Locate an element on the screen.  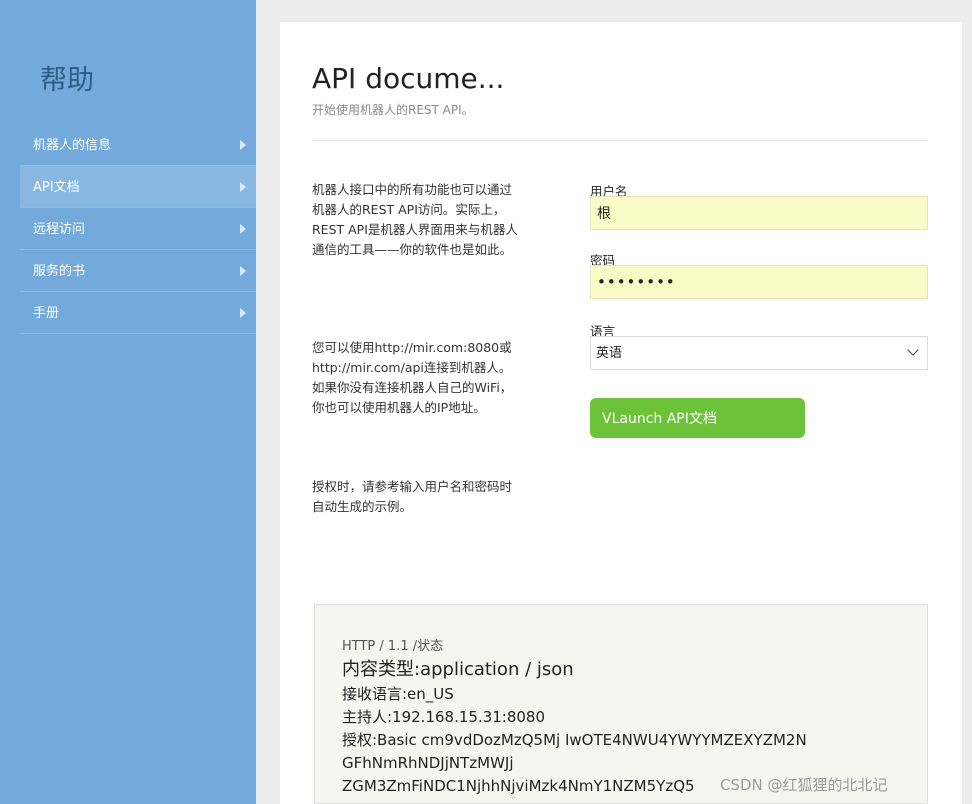
sidebar-item-label: 远程访问 is located at coordinates (59, 229).